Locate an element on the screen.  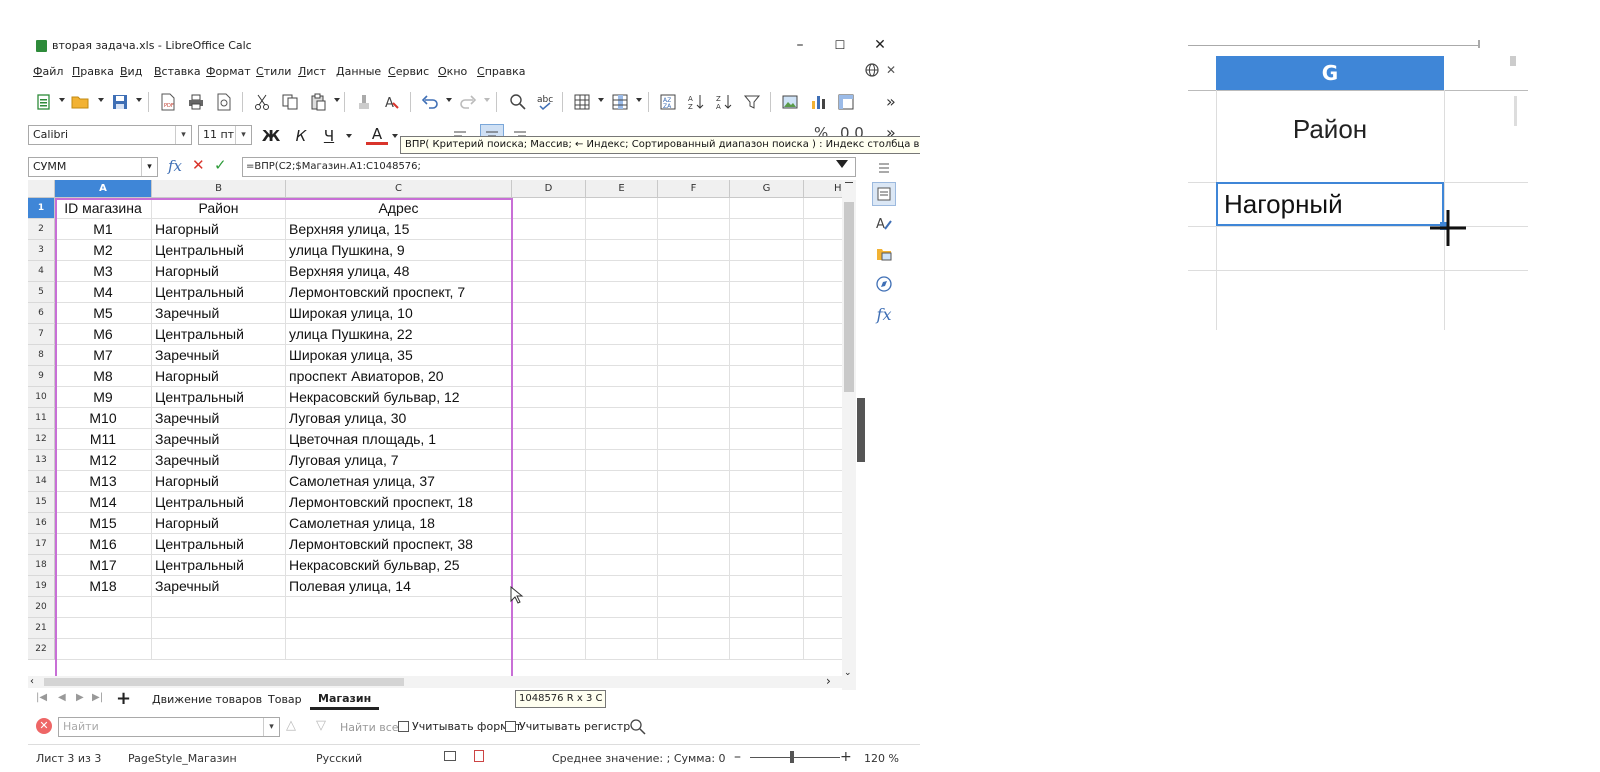
function-wizard-icon: fx is located at coordinates (175, 166).